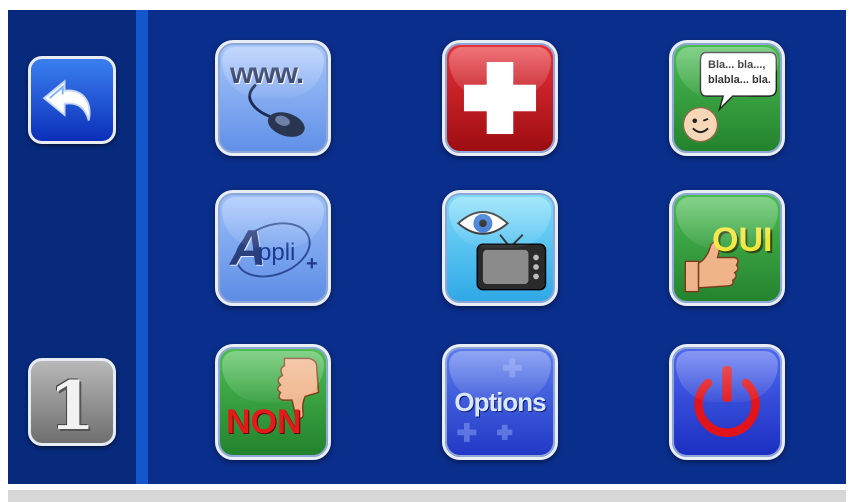 This screenshot has width=856, height=502. I want to click on chat-bubble-line1: Bla... bla...,, so click(737, 65).